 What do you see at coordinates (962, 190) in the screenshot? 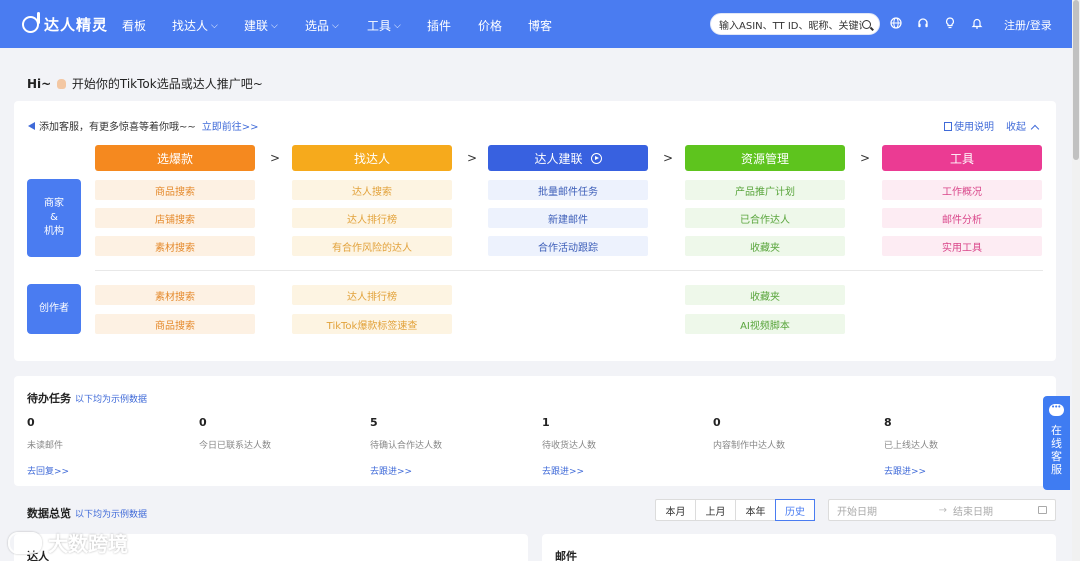
I see `feature-chip: 工作概况` at bounding box center [962, 190].